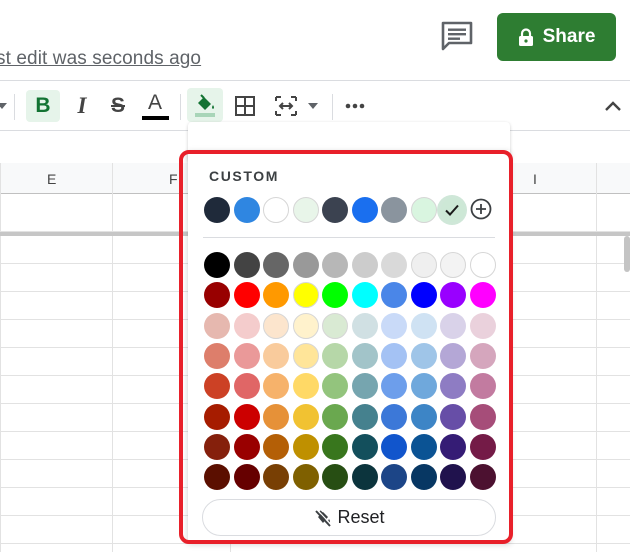  What do you see at coordinates (173, 179) in the screenshot?
I see `column-header-f: F` at bounding box center [173, 179].